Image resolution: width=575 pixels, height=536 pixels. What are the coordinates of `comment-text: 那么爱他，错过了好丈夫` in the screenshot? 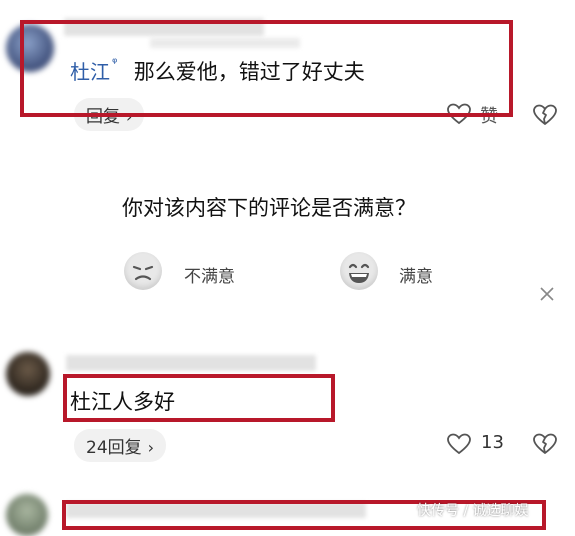 It's located at (249, 72).